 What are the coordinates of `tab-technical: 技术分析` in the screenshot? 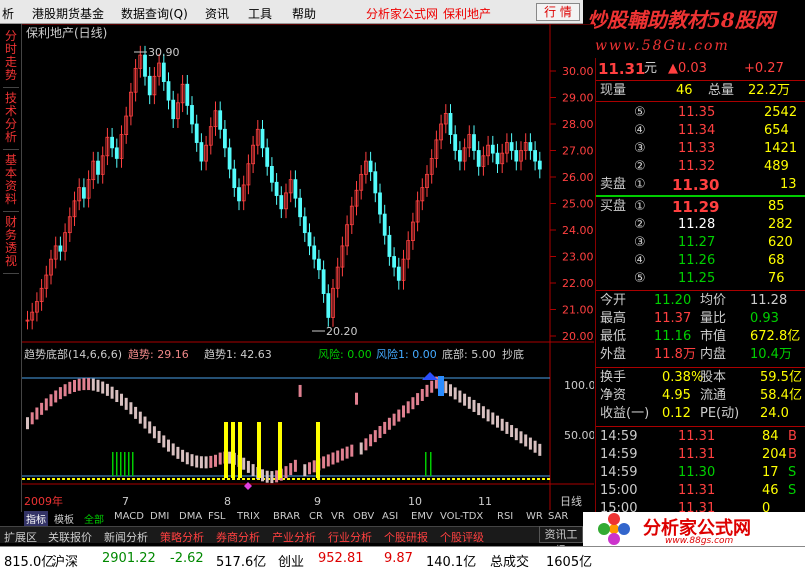 It's located at (11, 121).